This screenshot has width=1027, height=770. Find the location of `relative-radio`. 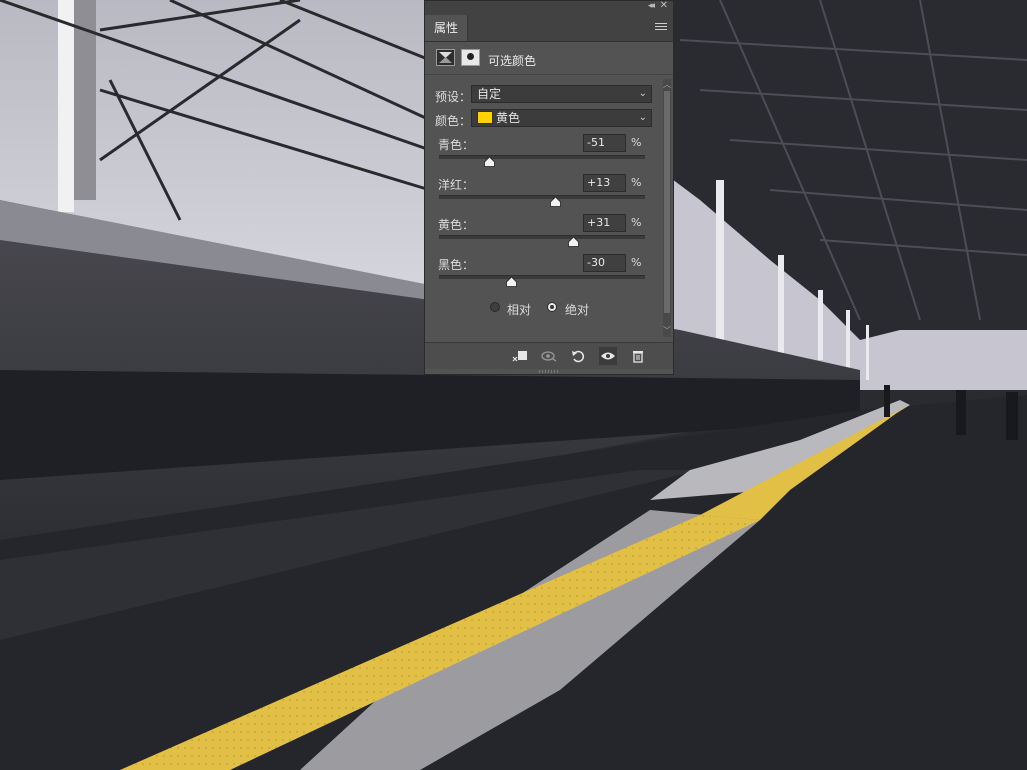

relative-radio is located at coordinates (495, 307).